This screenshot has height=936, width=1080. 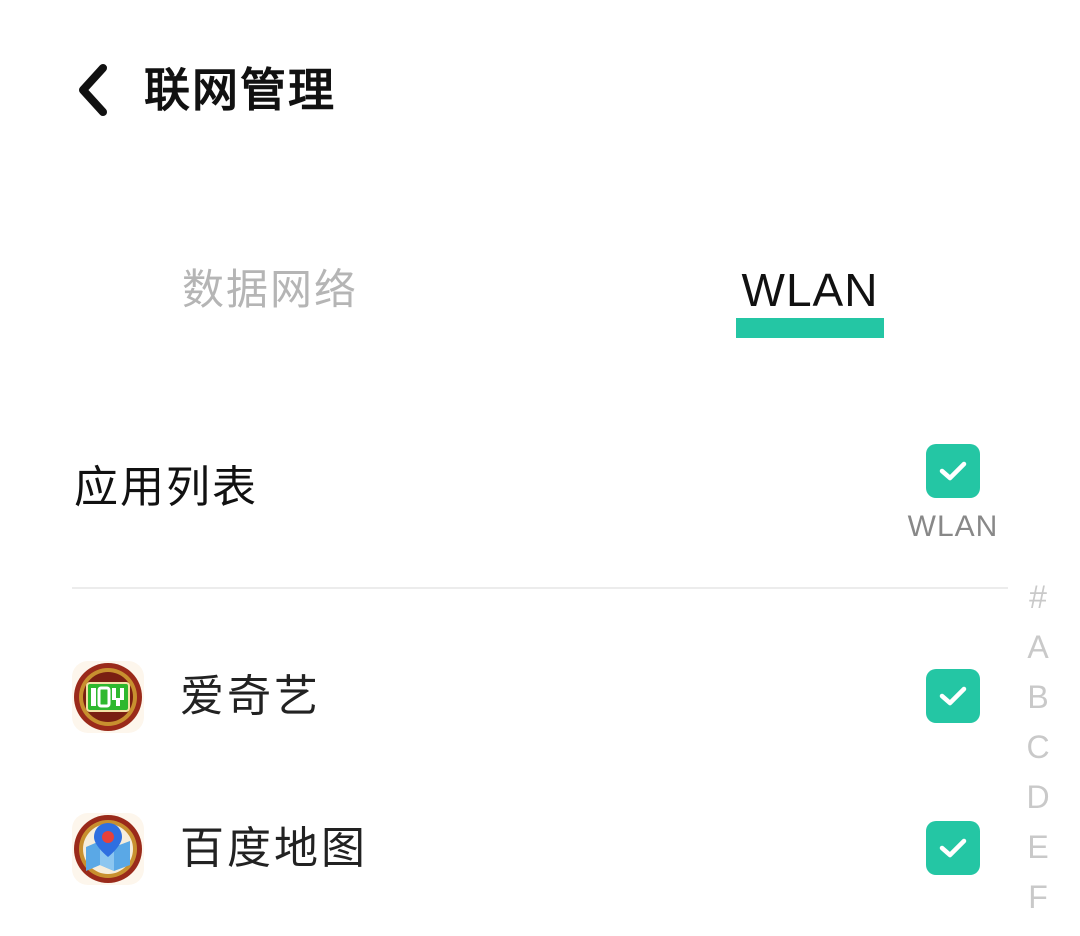 What do you see at coordinates (108, 697) in the screenshot?
I see `iqiyi-icon` at bounding box center [108, 697].